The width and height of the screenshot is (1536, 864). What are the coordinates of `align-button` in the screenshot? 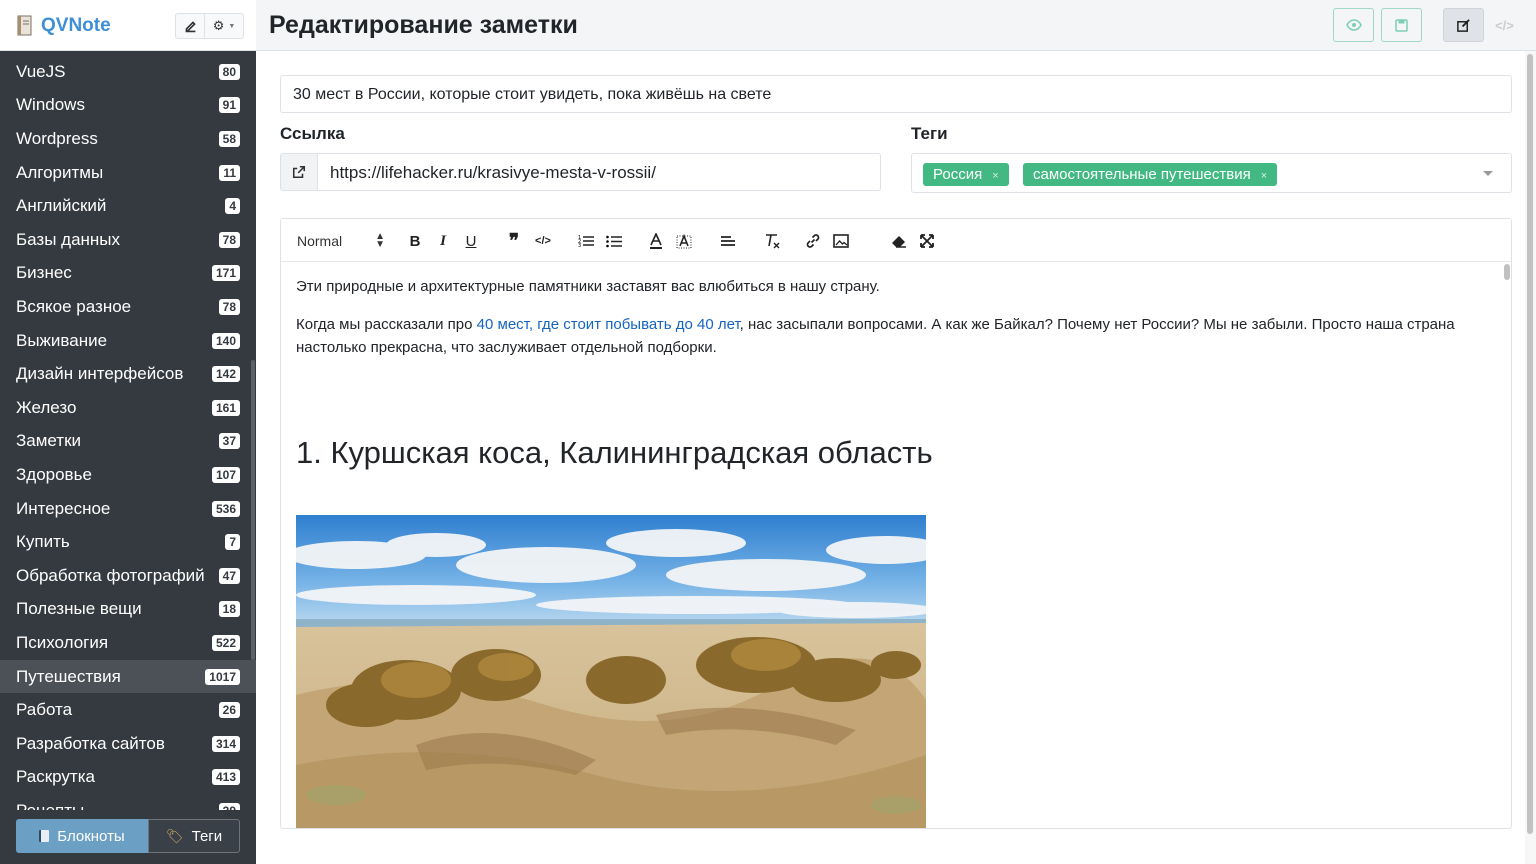 It's located at (728, 241).